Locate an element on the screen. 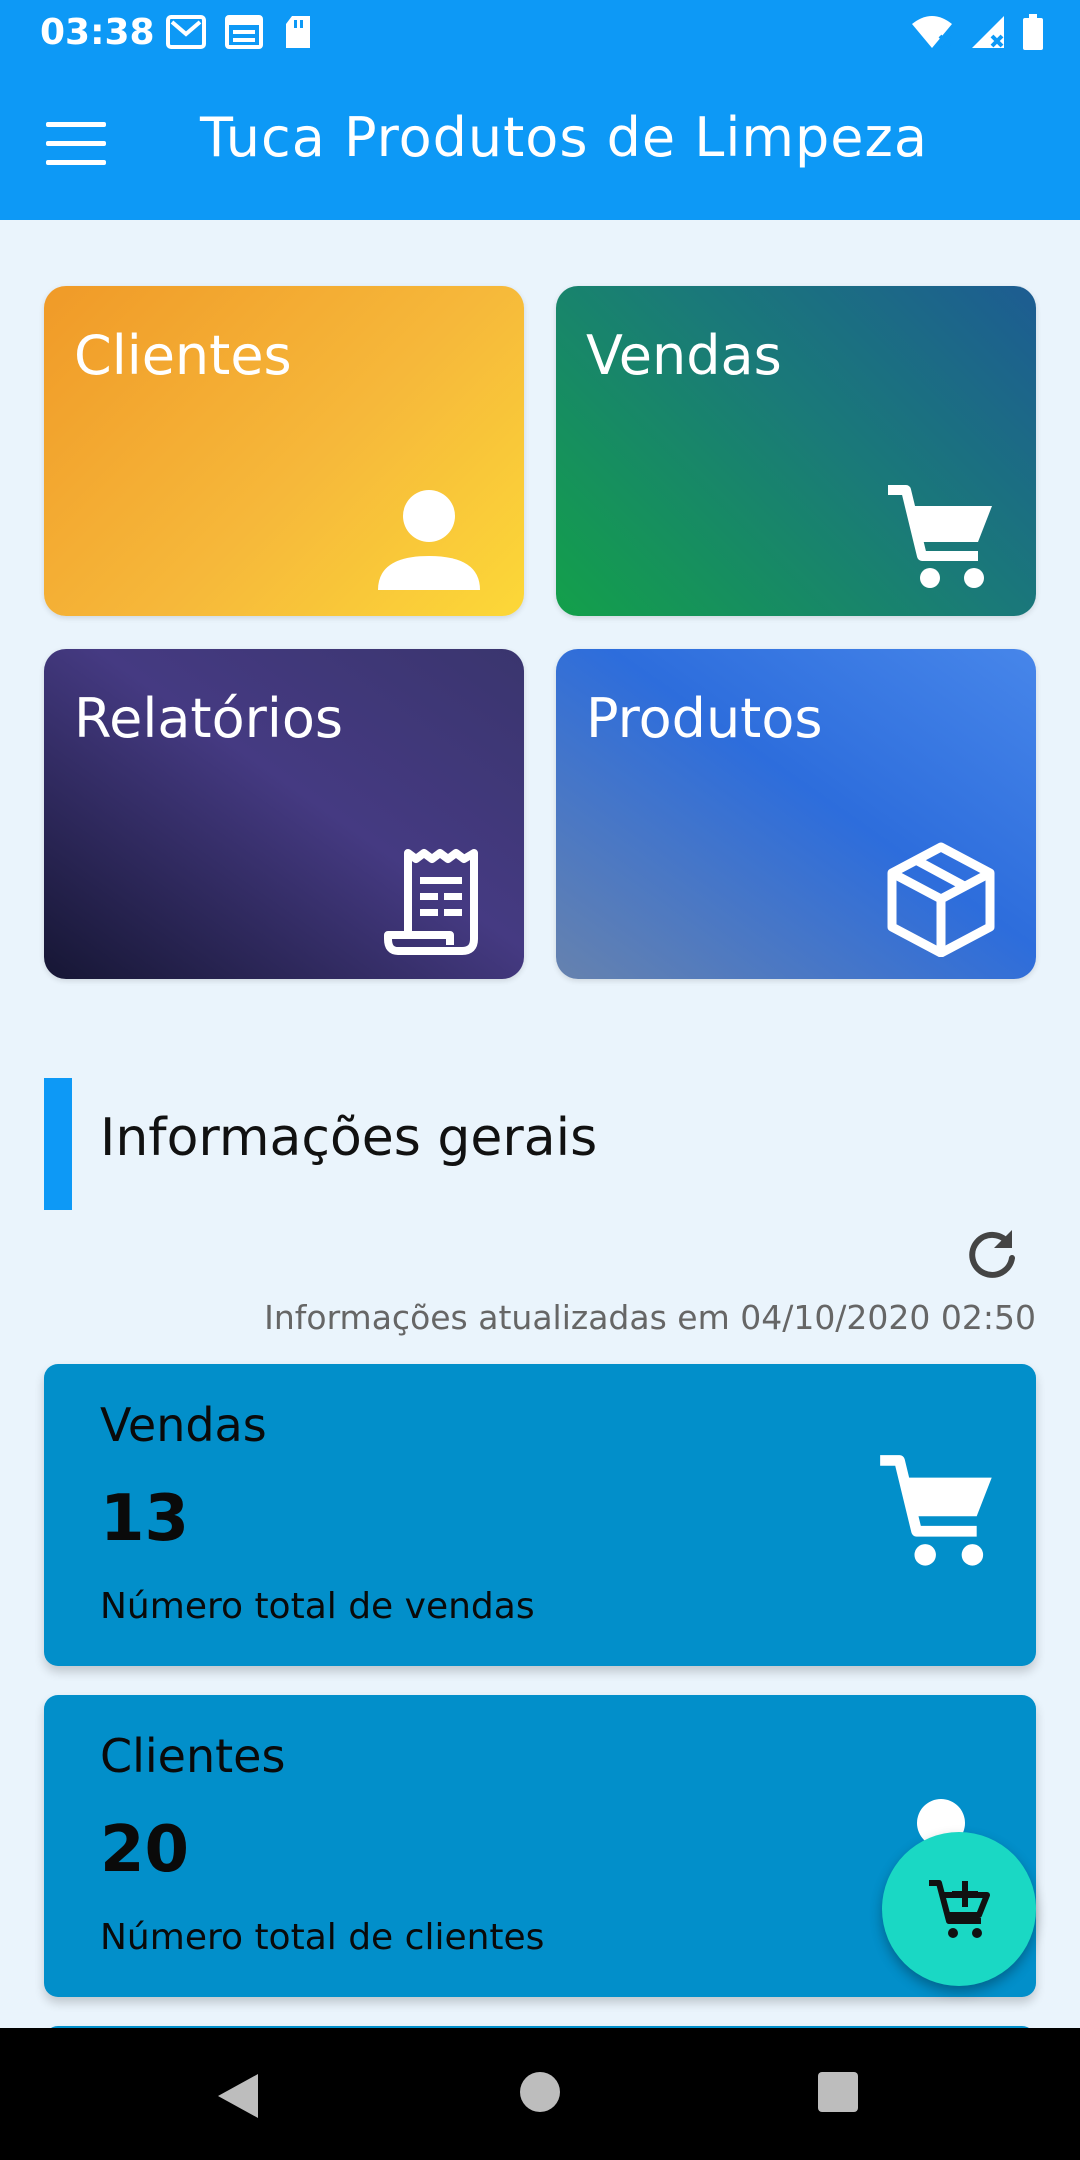  tile-vendas: Vendas is located at coordinates (796, 451).